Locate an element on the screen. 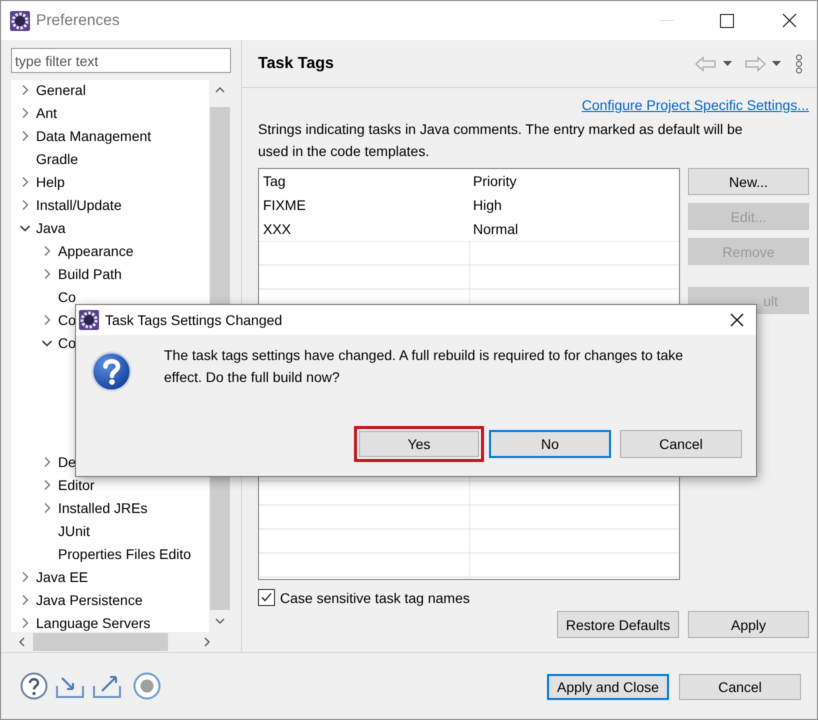 The image size is (818, 720). table-cell-text: XXX is located at coordinates (277, 229).